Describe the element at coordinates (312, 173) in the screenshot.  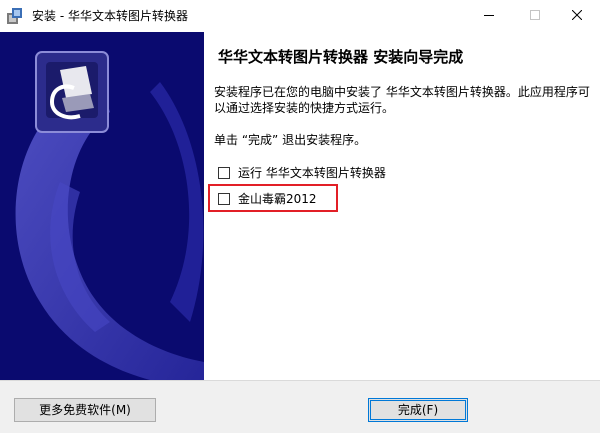
I see `run-app-label: 运行 华华文本转图片转换器` at that location.